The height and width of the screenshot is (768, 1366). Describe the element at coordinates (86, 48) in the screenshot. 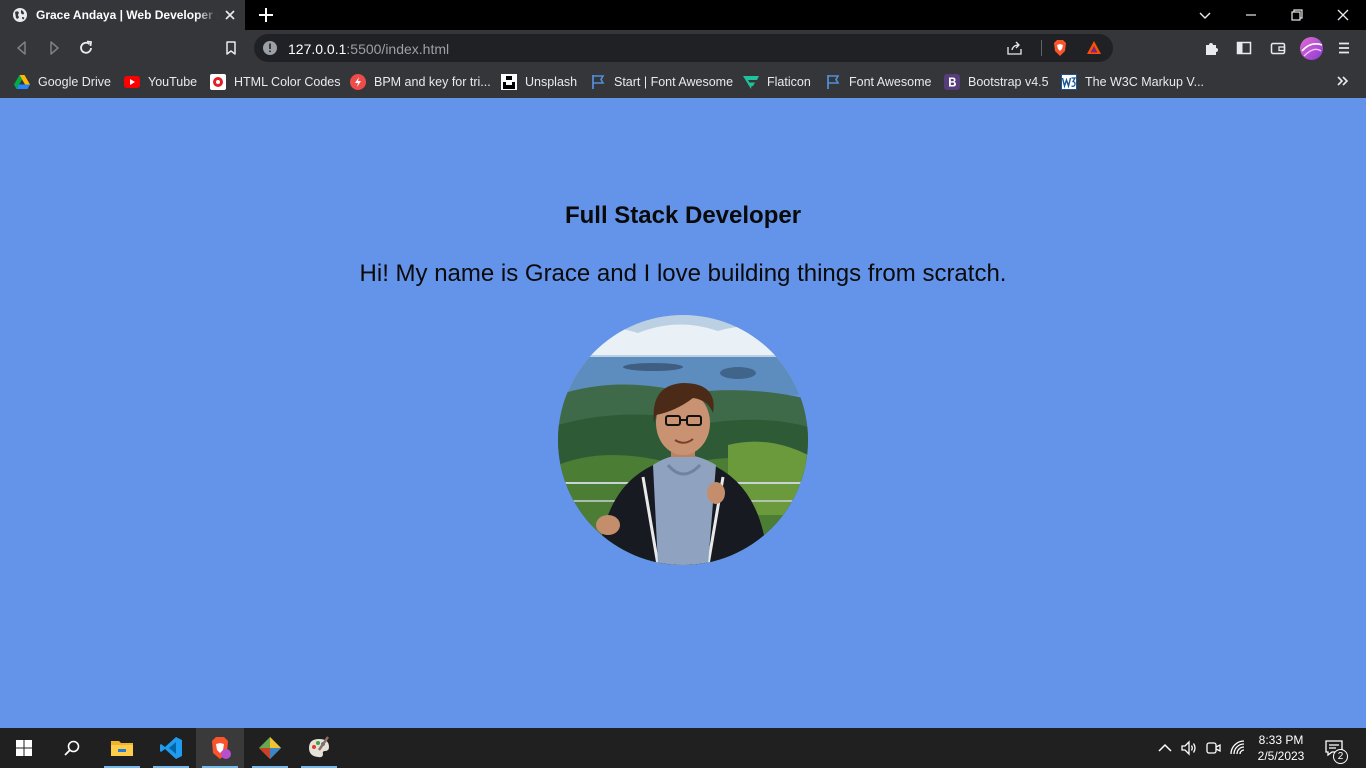

I see `reload-icon` at that location.